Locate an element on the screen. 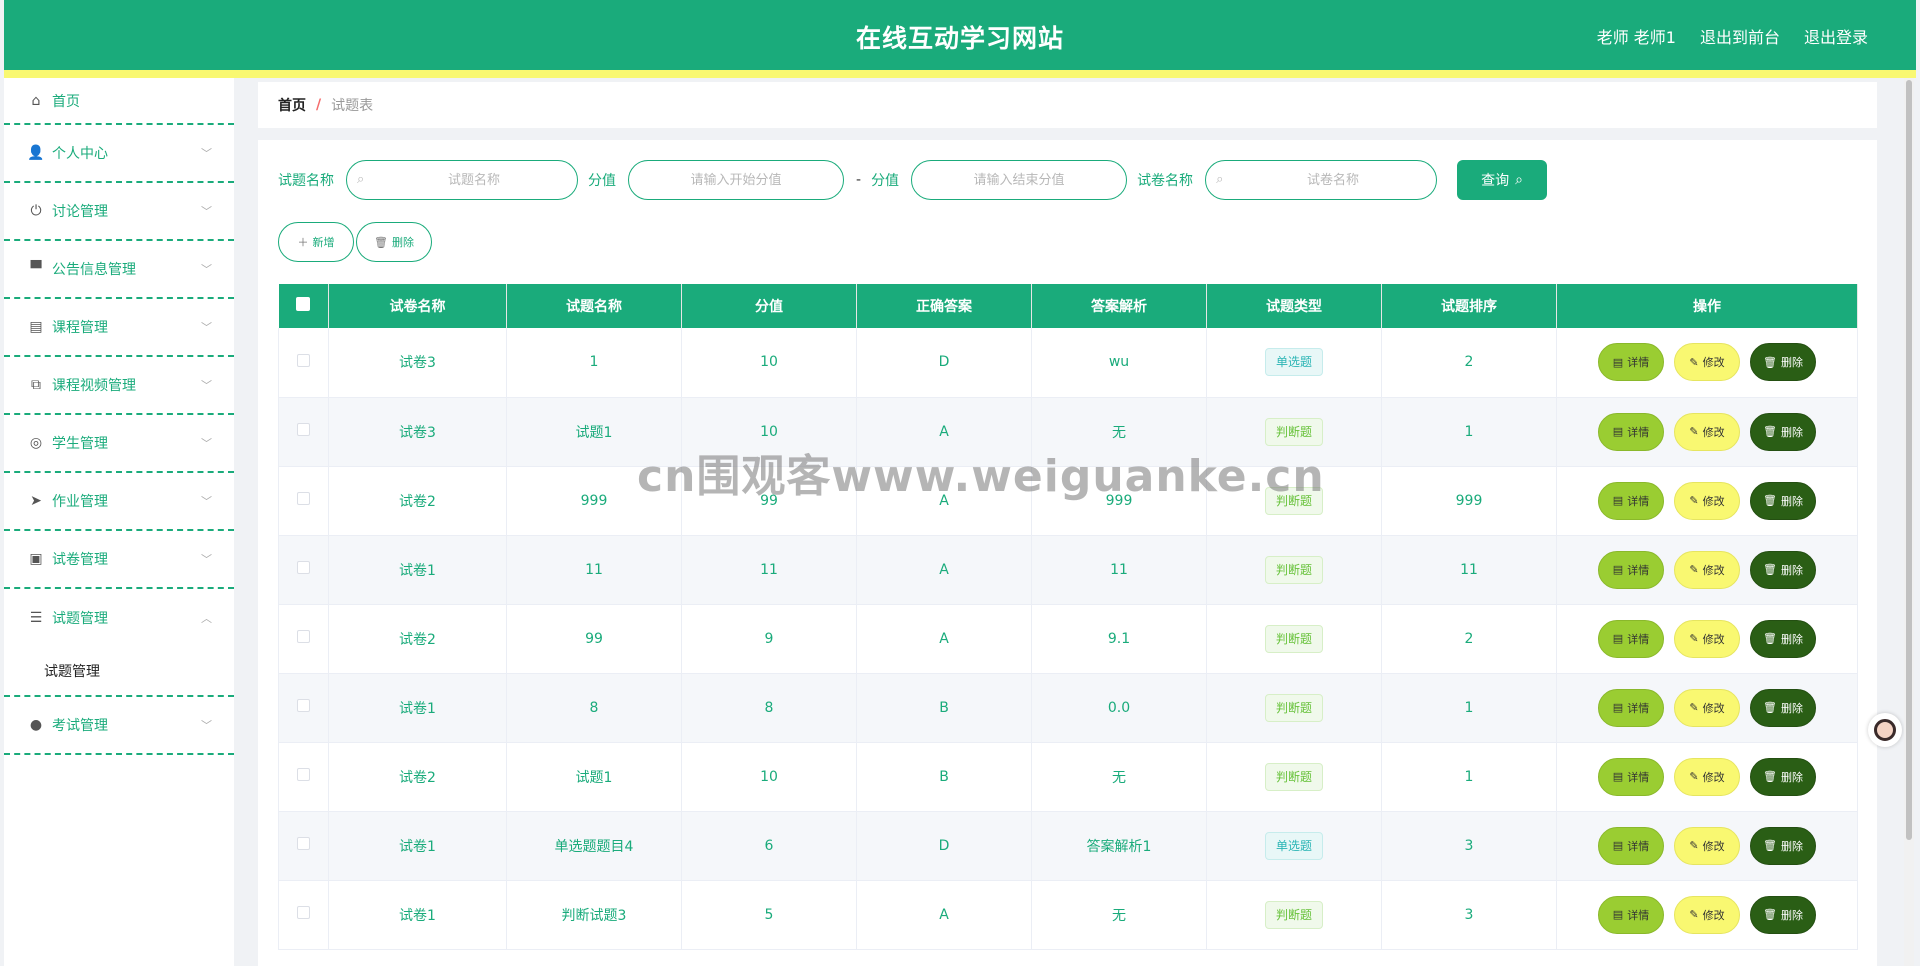 The image size is (1920, 966). question-name-label: 试题名称 is located at coordinates (306, 181).